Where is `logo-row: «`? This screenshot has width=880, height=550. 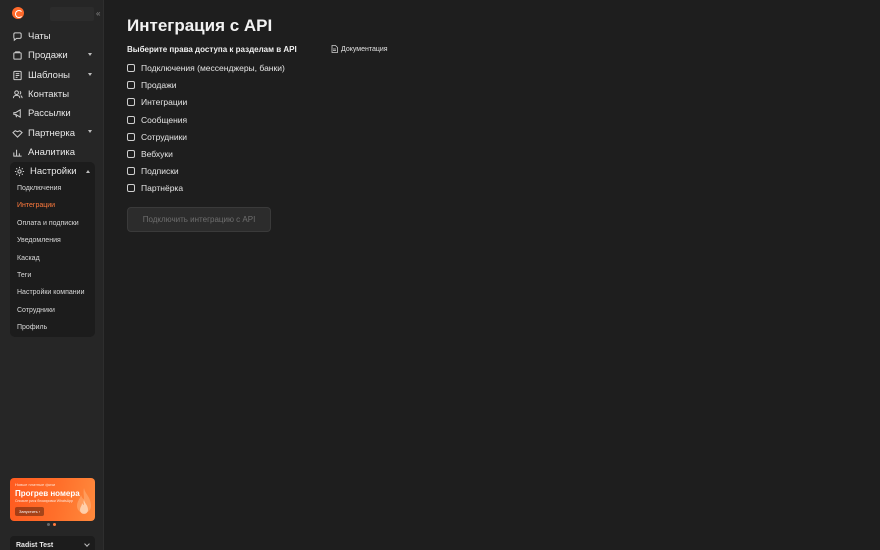 logo-row: « is located at coordinates (56, 14).